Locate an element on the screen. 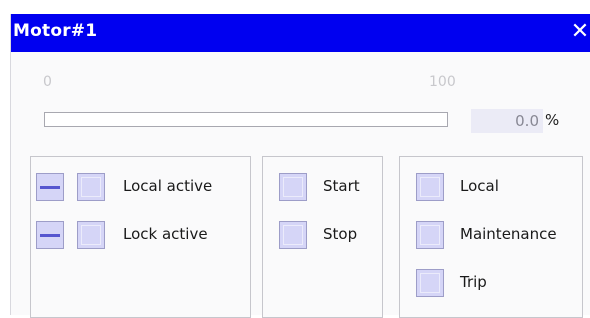  local-active-label: Local active is located at coordinates (168, 186).